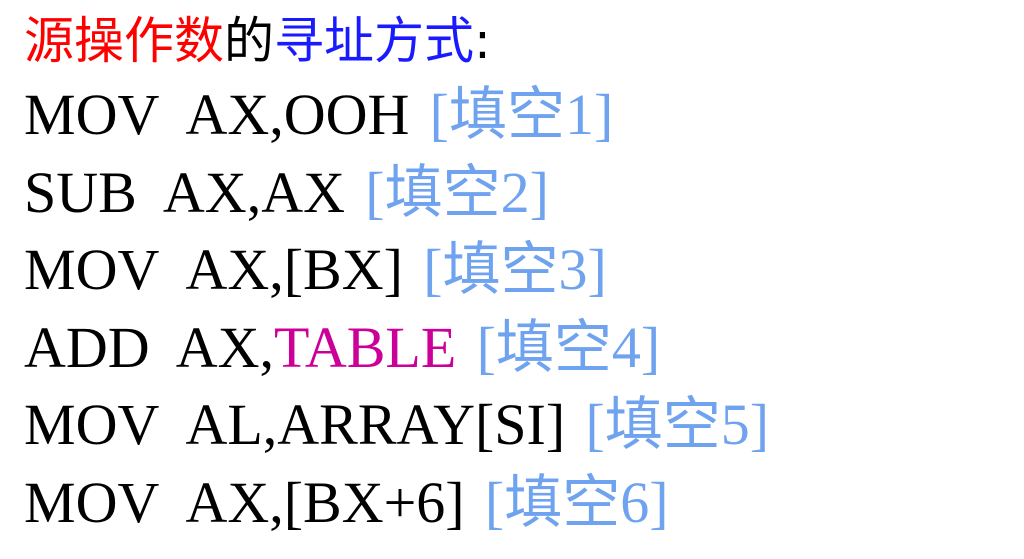 This screenshot has height=559, width=1024. What do you see at coordinates (225, 347) in the screenshot?
I see `operands: AX,` at bounding box center [225, 347].